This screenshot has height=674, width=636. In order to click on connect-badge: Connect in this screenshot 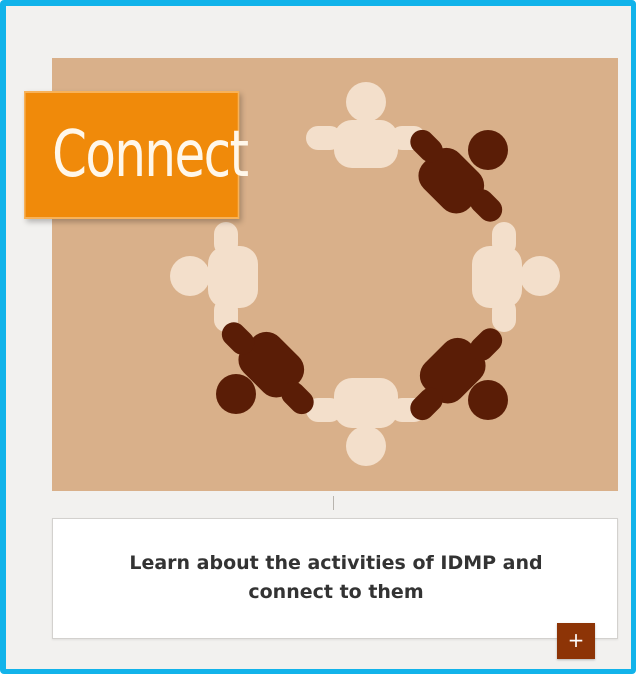, I will do `click(136, 155)`.